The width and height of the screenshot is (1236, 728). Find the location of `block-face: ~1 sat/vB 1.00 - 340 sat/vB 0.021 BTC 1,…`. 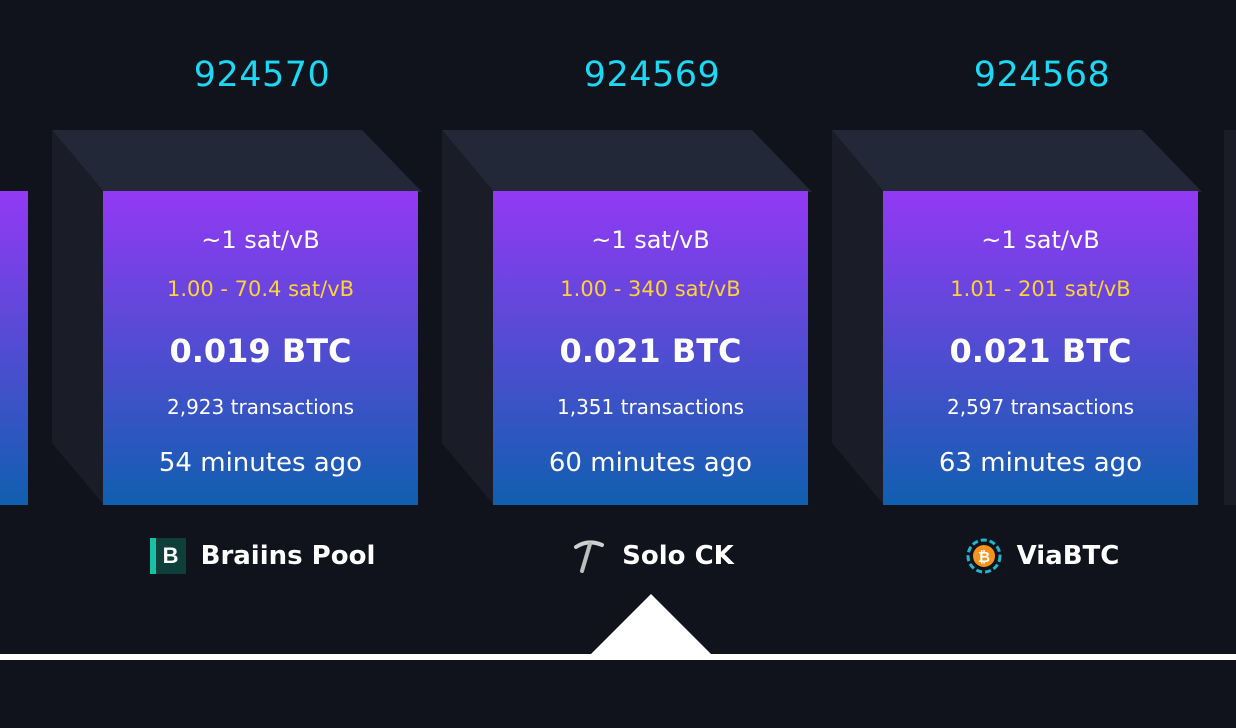

block-face: ~1 sat/vB 1.00 - 340 sat/vB 0.021 BTC 1,… is located at coordinates (650, 348).